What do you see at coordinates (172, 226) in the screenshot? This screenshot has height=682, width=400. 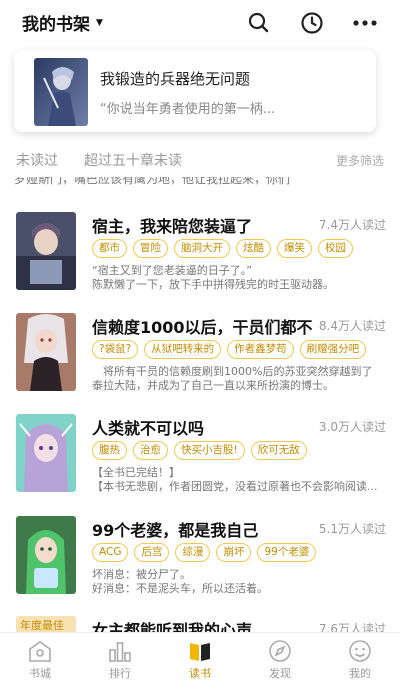 I see `book-title: 宿主，我来陪您装逼了` at bounding box center [172, 226].